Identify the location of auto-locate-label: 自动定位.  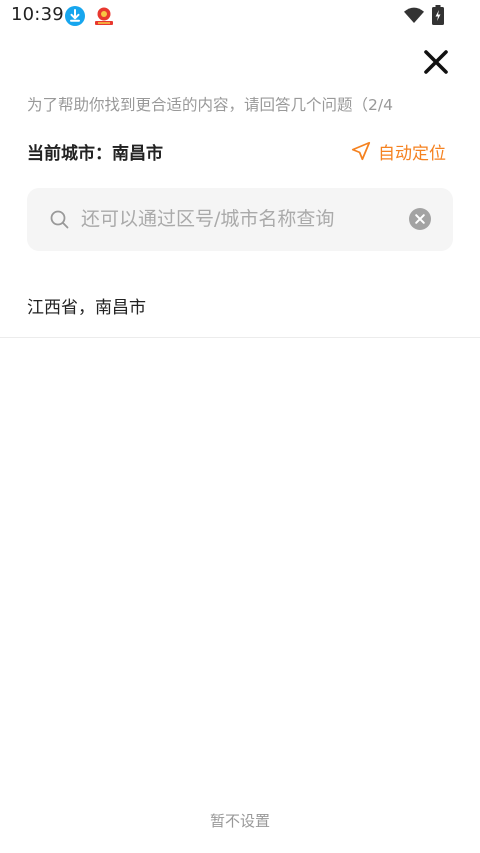
(412, 153).